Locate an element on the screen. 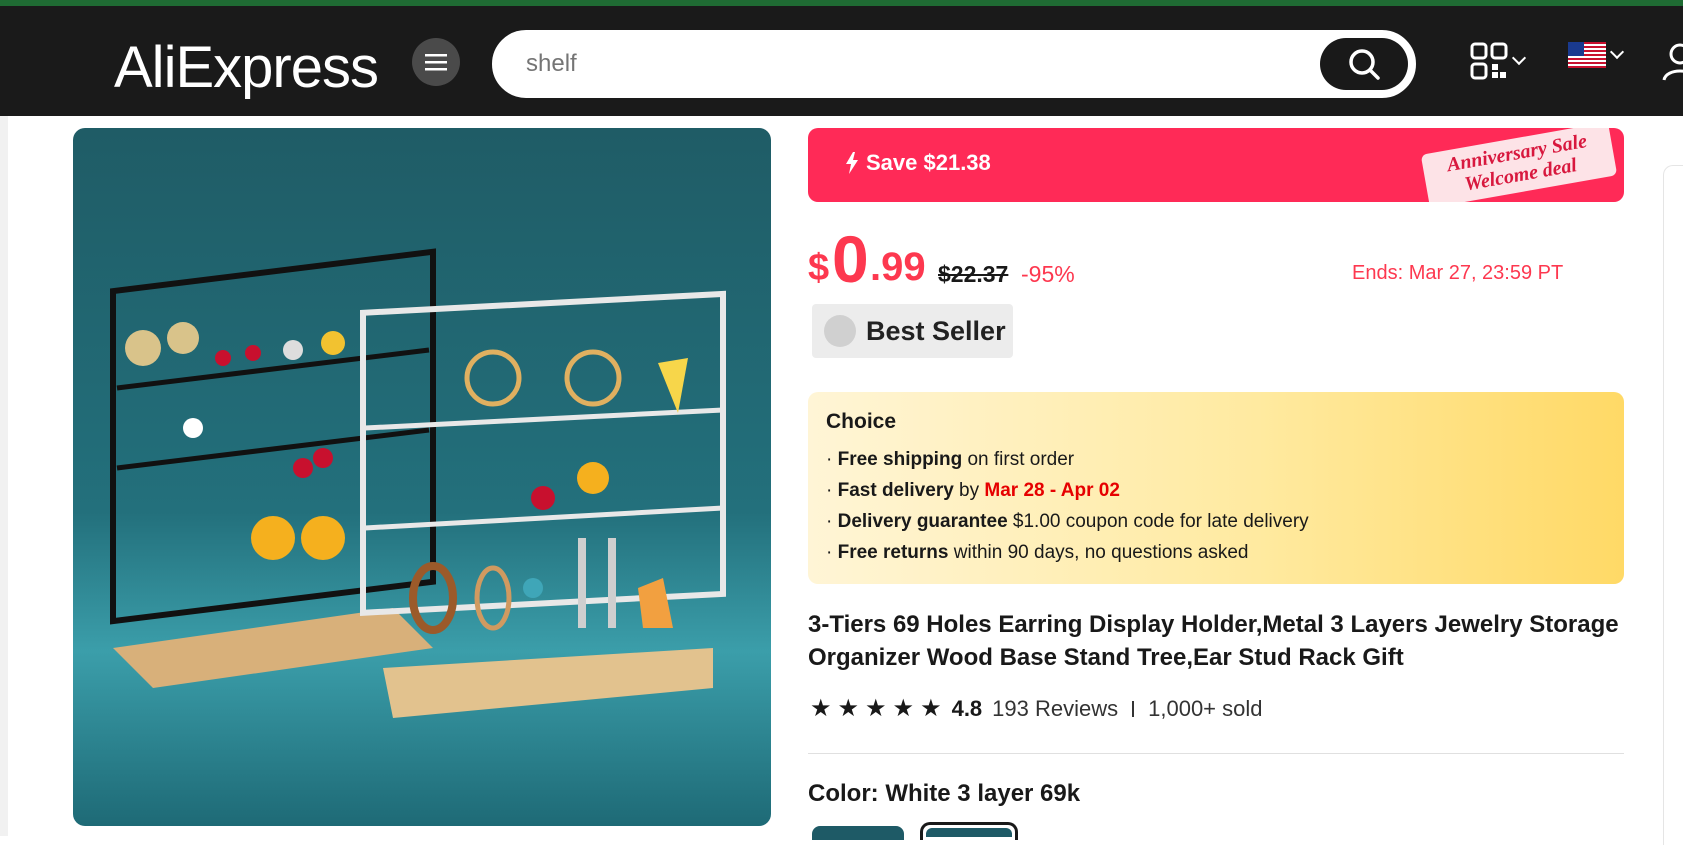 This screenshot has width=1683, height=845. search-icon is located at coordinates (1364, 64).